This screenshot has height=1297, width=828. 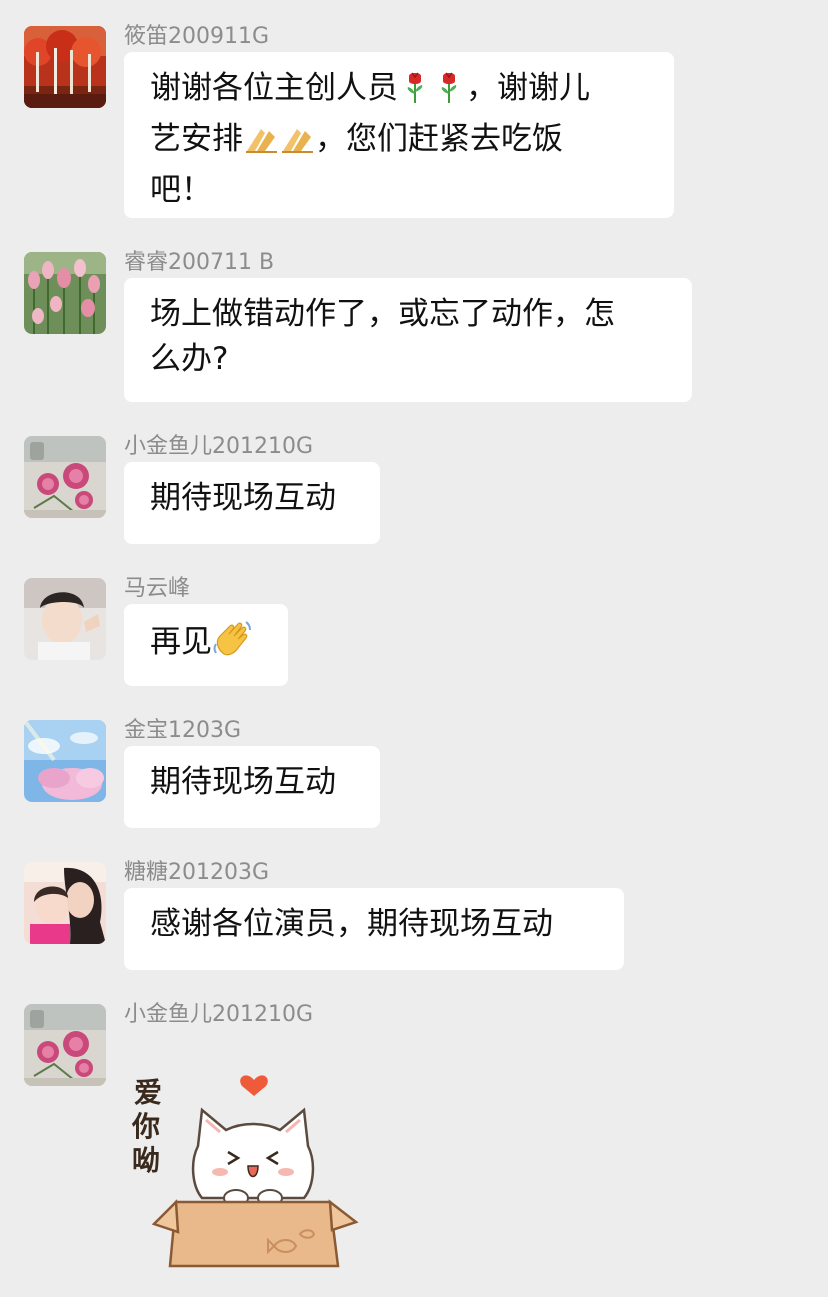 I want to click on message-bubble: 谢谢各位主创人员 ，谢谢儿 艺安排 ，您们赶紧去吃饭 吧！, so click(x=399, y=135).